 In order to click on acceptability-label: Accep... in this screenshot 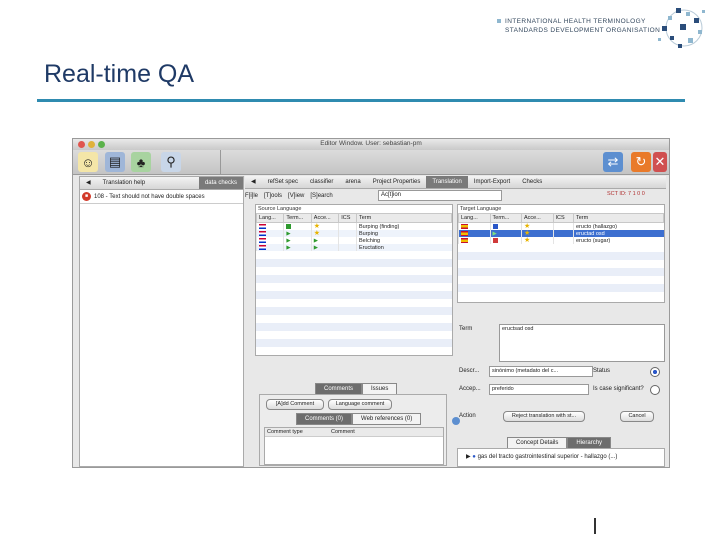, I will do `click(470, 389)`.